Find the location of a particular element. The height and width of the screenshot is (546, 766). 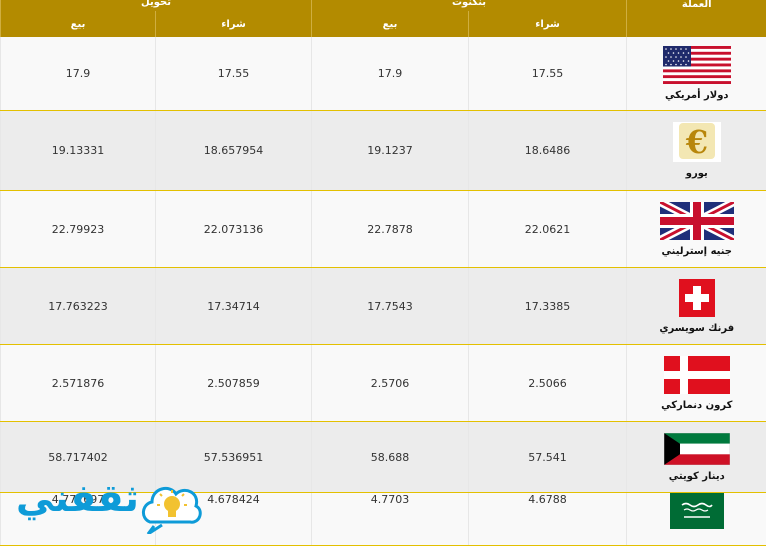

transfer-sell-cell: 22.79923 is located at coordinates (78, 229).